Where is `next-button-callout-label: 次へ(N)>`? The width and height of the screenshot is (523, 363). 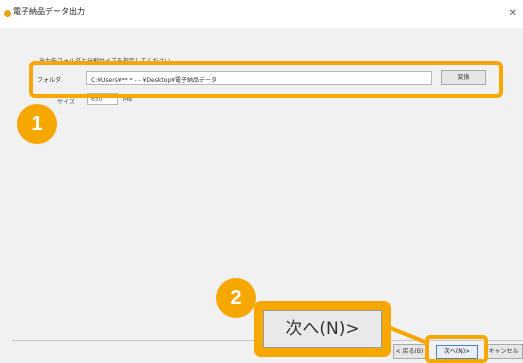 next-button-callout-label: 次へ(N)> is located at coordinates (322, 329).